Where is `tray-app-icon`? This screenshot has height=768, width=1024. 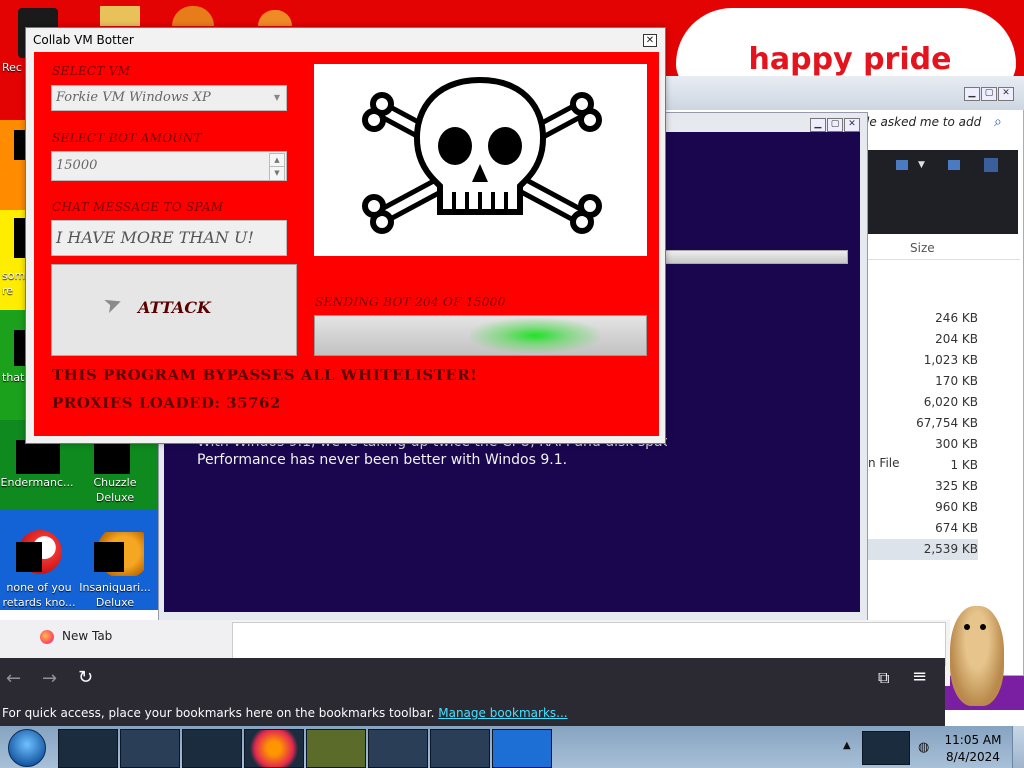 tray-app-icon is located at coordinates (886, 748).